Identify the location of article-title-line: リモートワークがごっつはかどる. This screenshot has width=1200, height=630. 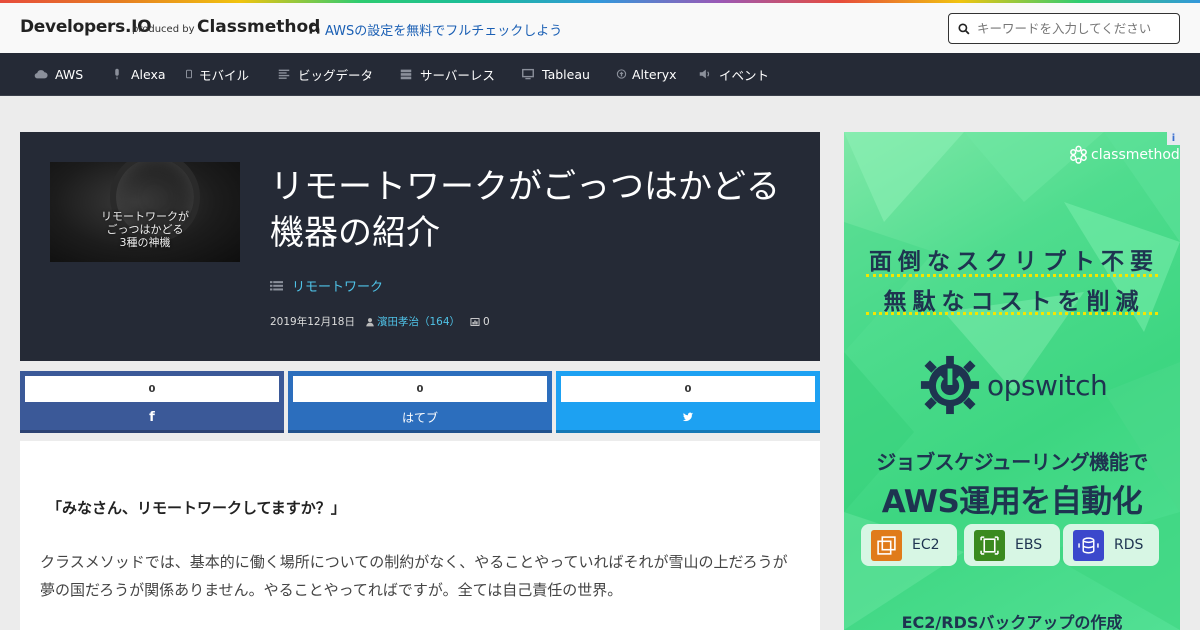
(525, 187).